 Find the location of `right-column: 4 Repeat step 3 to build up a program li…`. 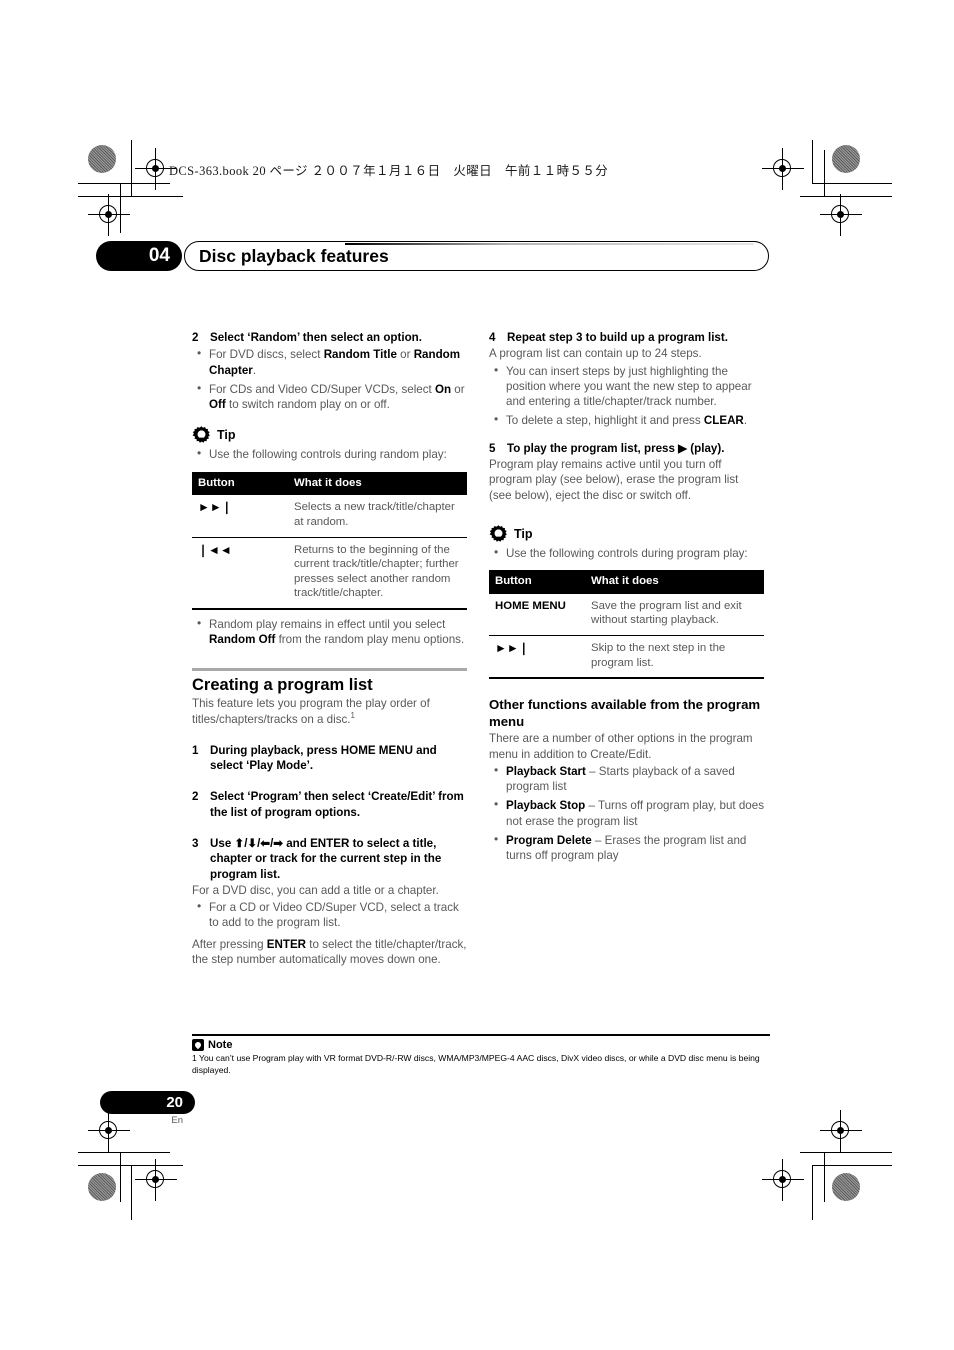

right-column: 4 Repeat step 3 to build up a program li… is located at coordinates (626, 597).